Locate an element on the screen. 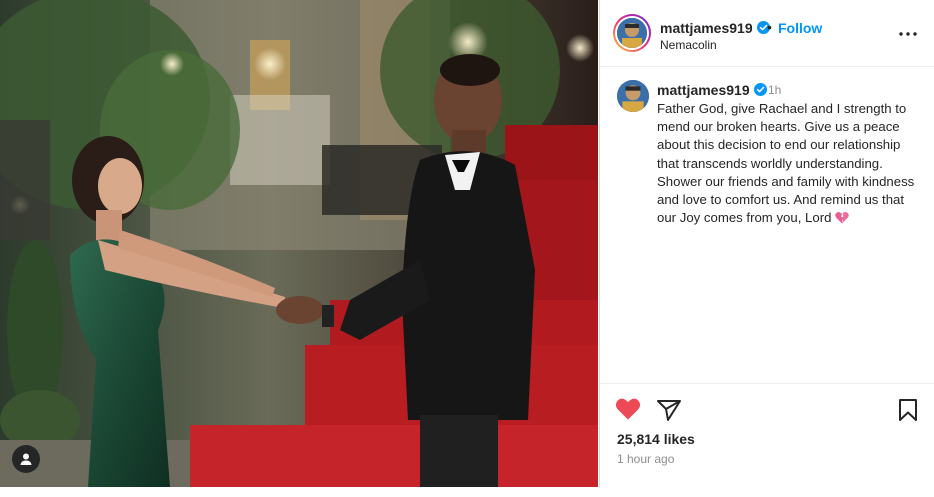 This screenshot has height=497, width=934. verified-badge-icon is located at coordinates (760, 89).